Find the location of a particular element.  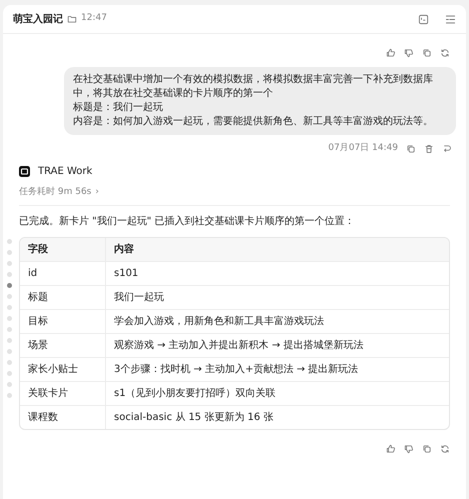

table-cell-text: 家长小贴士 is located at coordinates (53, 369).